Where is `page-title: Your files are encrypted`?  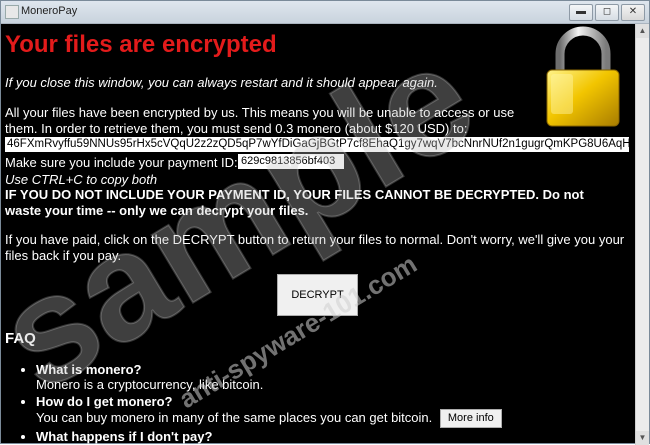 page-title: Your files are encrypted is located at coordinates (141, 44).